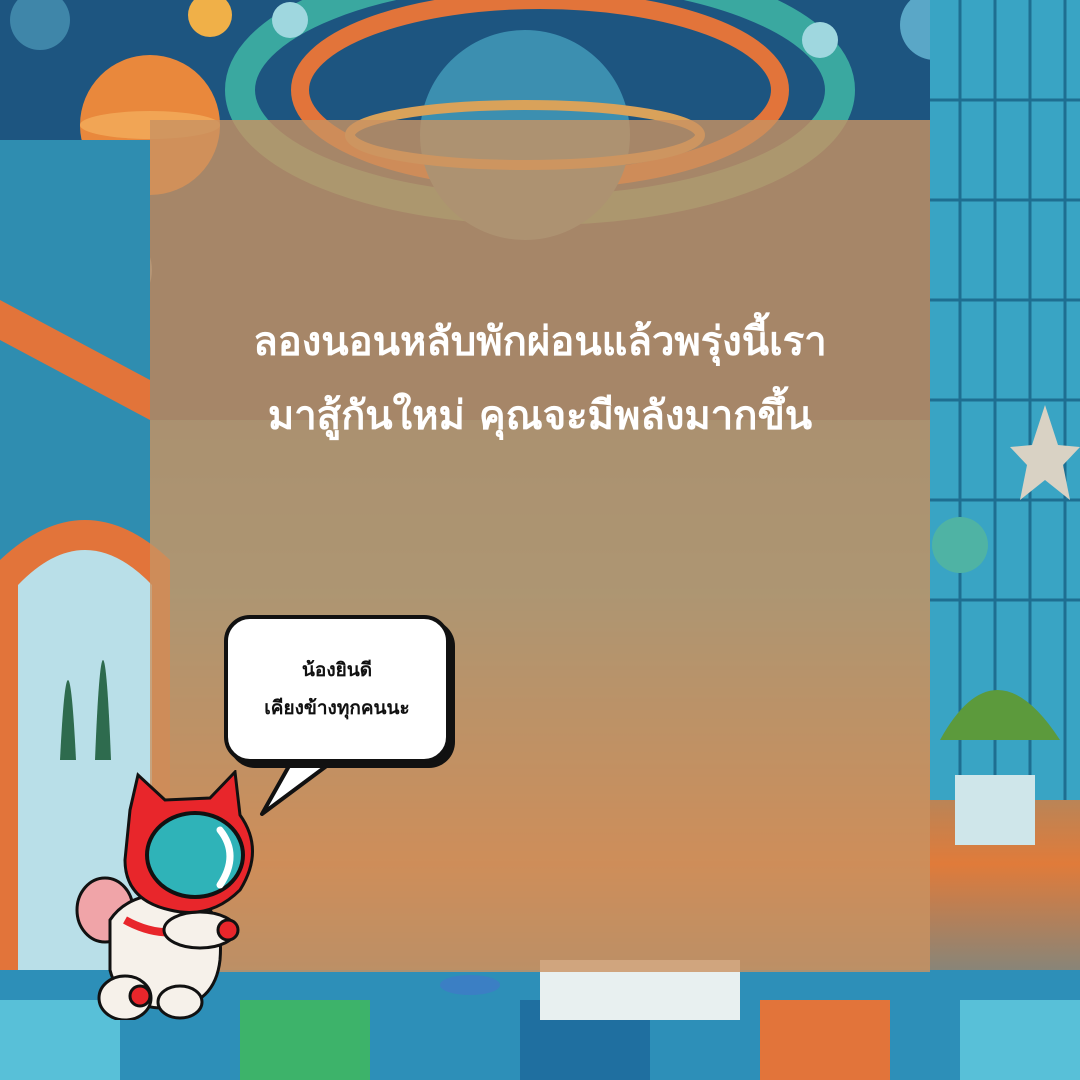 This screenshot has height=1080, width=1080. I want to click on headline-line-1: ลองนอนหลับพักผ่อนแล้วพรุ่งนี้เรา, so click(540, 342).